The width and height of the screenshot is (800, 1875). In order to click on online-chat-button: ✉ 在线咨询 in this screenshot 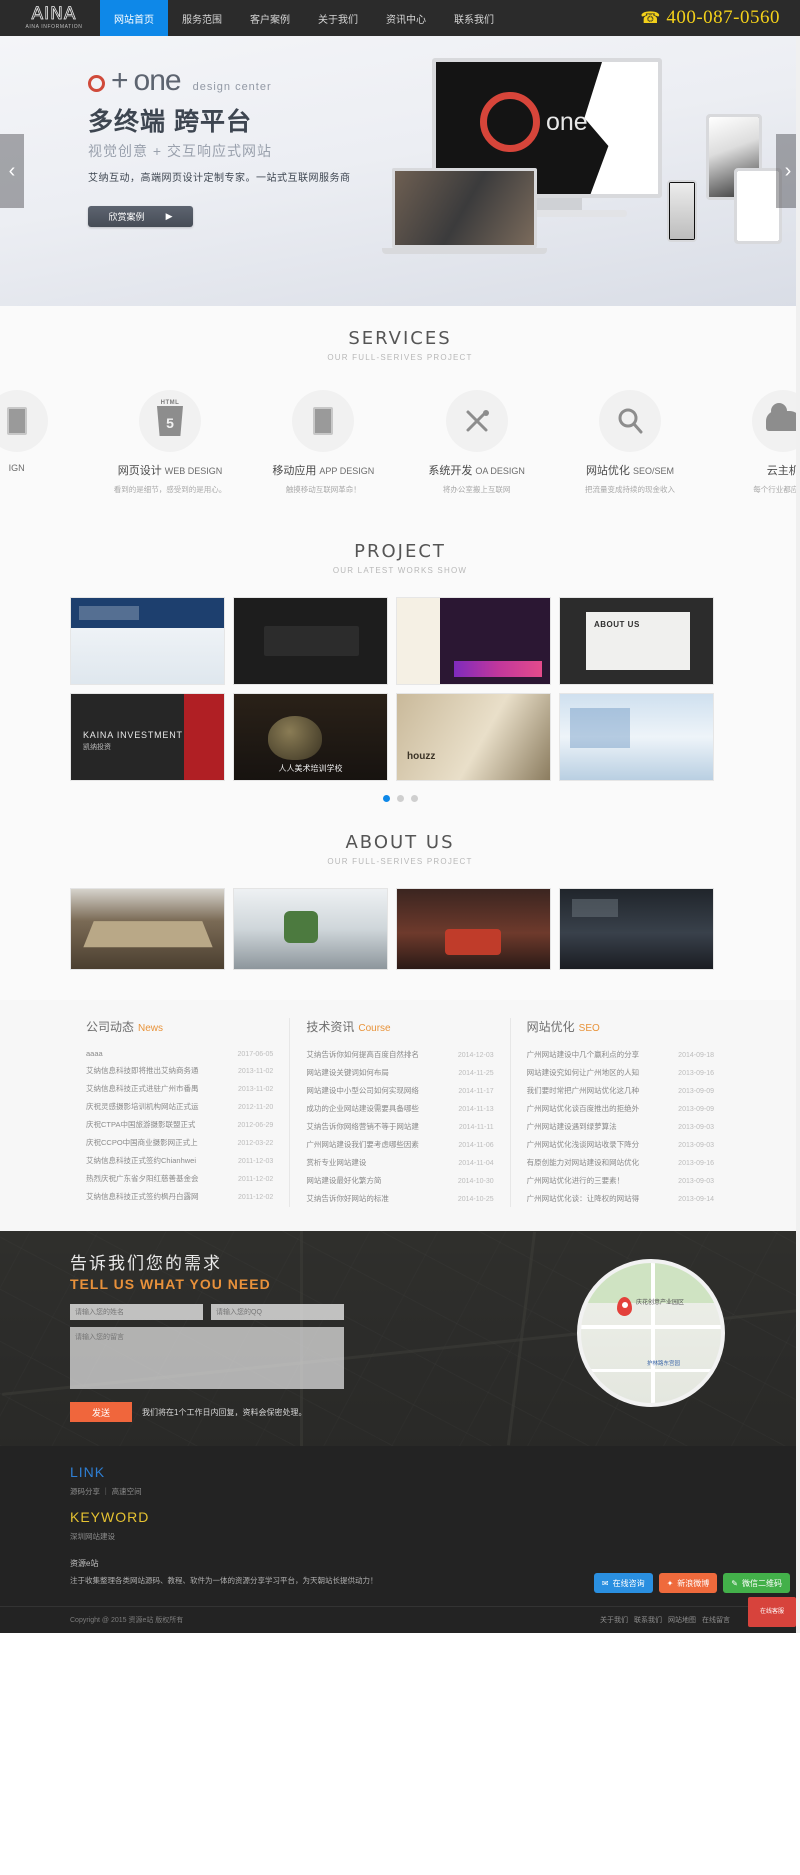, I will do `click(623, 1583)`.